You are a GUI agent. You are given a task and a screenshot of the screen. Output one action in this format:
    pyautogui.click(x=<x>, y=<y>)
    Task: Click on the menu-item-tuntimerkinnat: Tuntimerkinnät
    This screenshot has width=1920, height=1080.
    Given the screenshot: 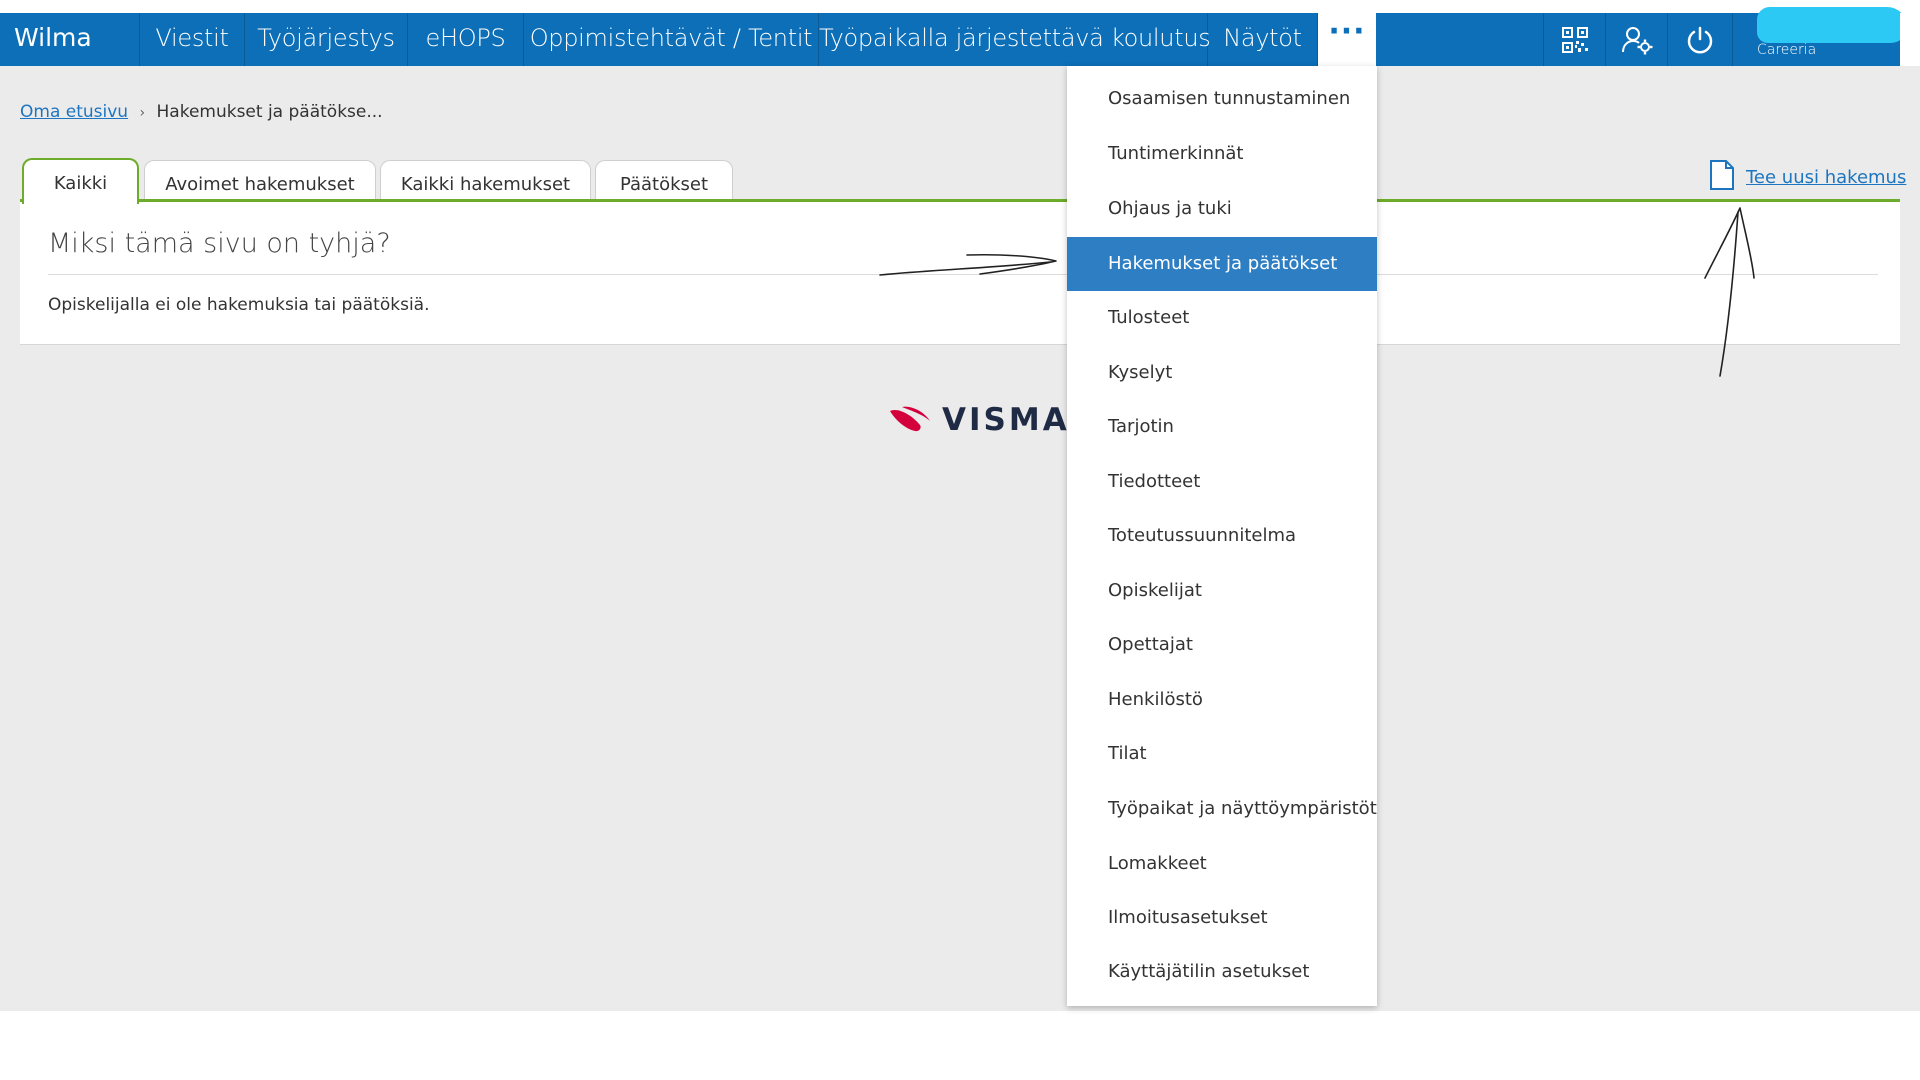 What is the action you would take?
    pyautogui.click(x=1222, y=154)
    